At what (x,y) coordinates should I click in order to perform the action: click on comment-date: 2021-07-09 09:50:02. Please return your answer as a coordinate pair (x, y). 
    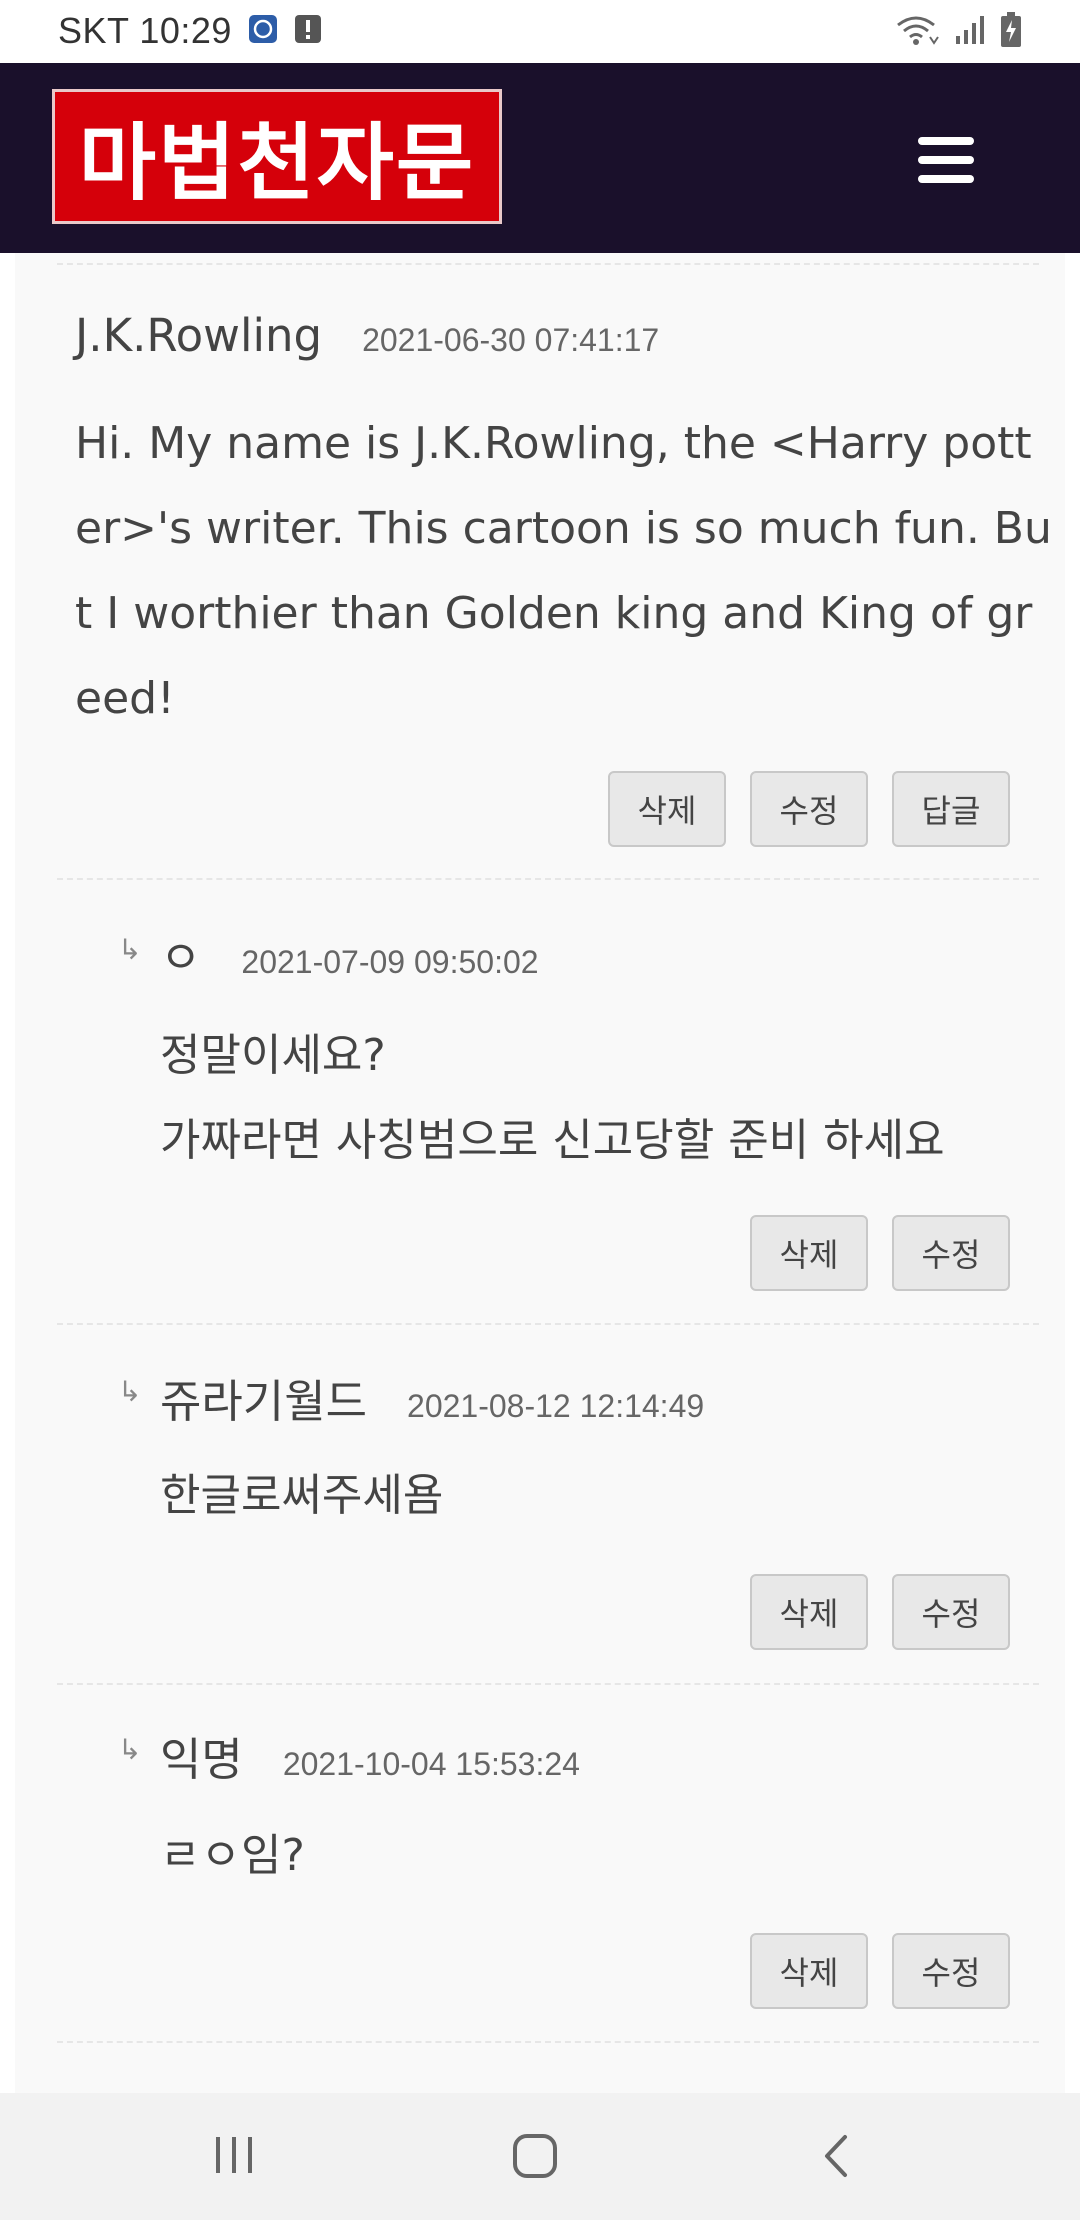
    Looking at the image, I should click on (390, 962).